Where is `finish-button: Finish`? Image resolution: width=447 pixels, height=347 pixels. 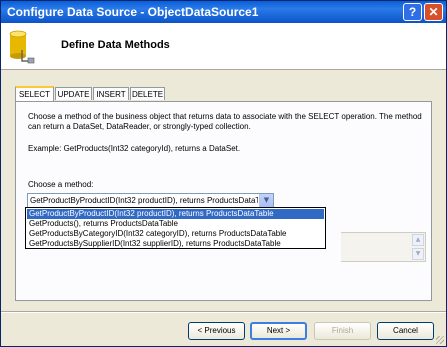 finish-button: Finish is located at coordinates (342, 331).